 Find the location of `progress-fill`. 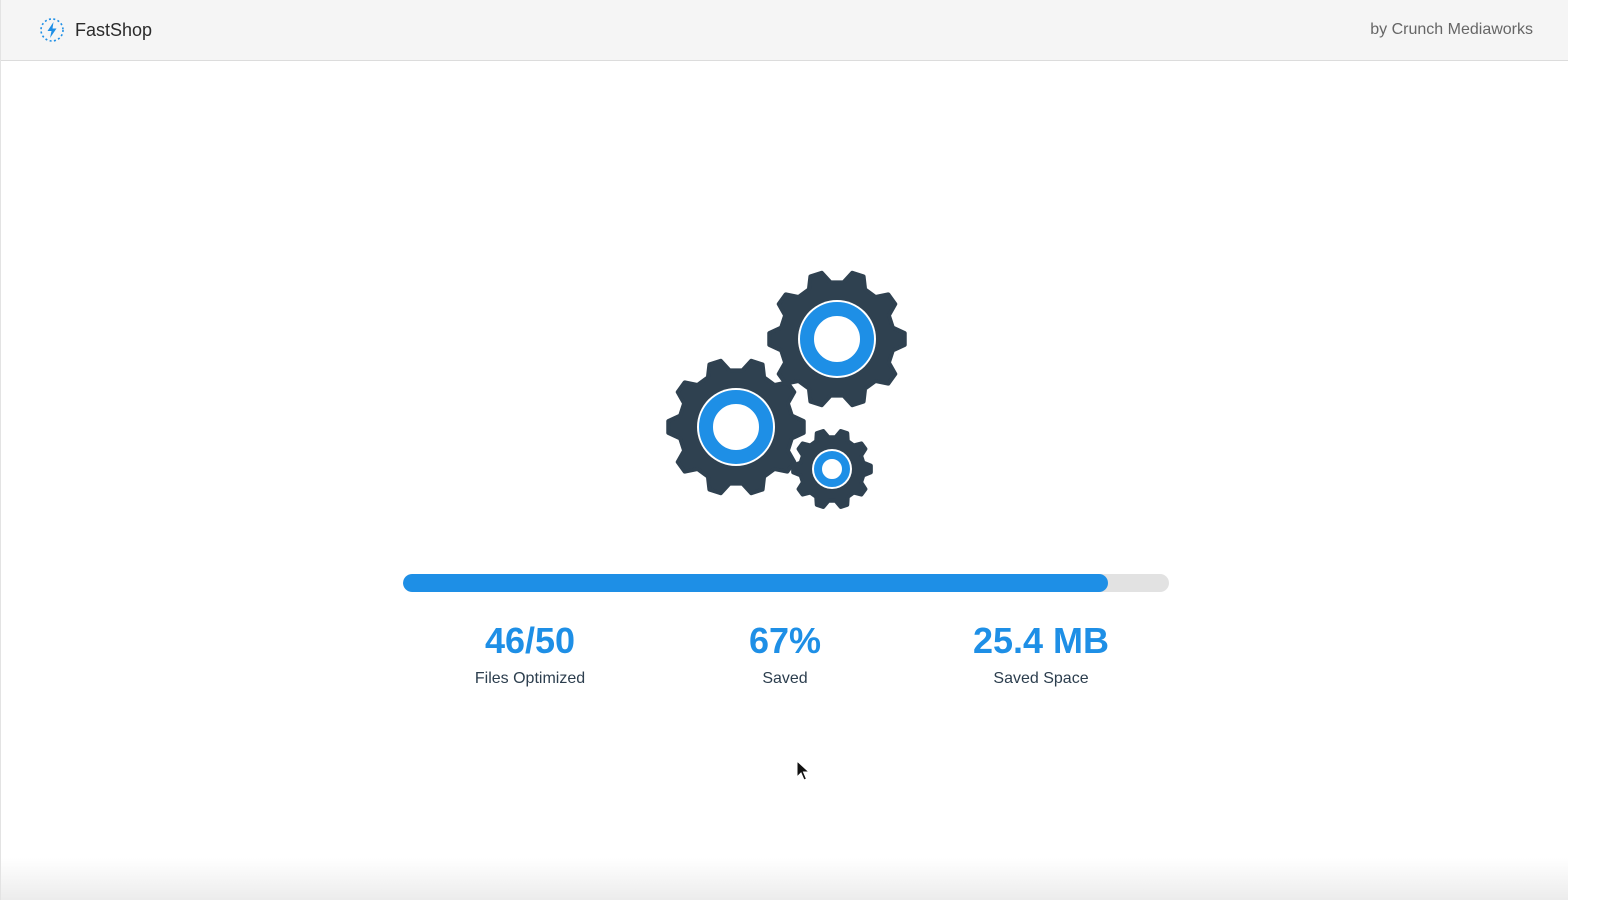

progress-fill is located at coordinates (755, 583).